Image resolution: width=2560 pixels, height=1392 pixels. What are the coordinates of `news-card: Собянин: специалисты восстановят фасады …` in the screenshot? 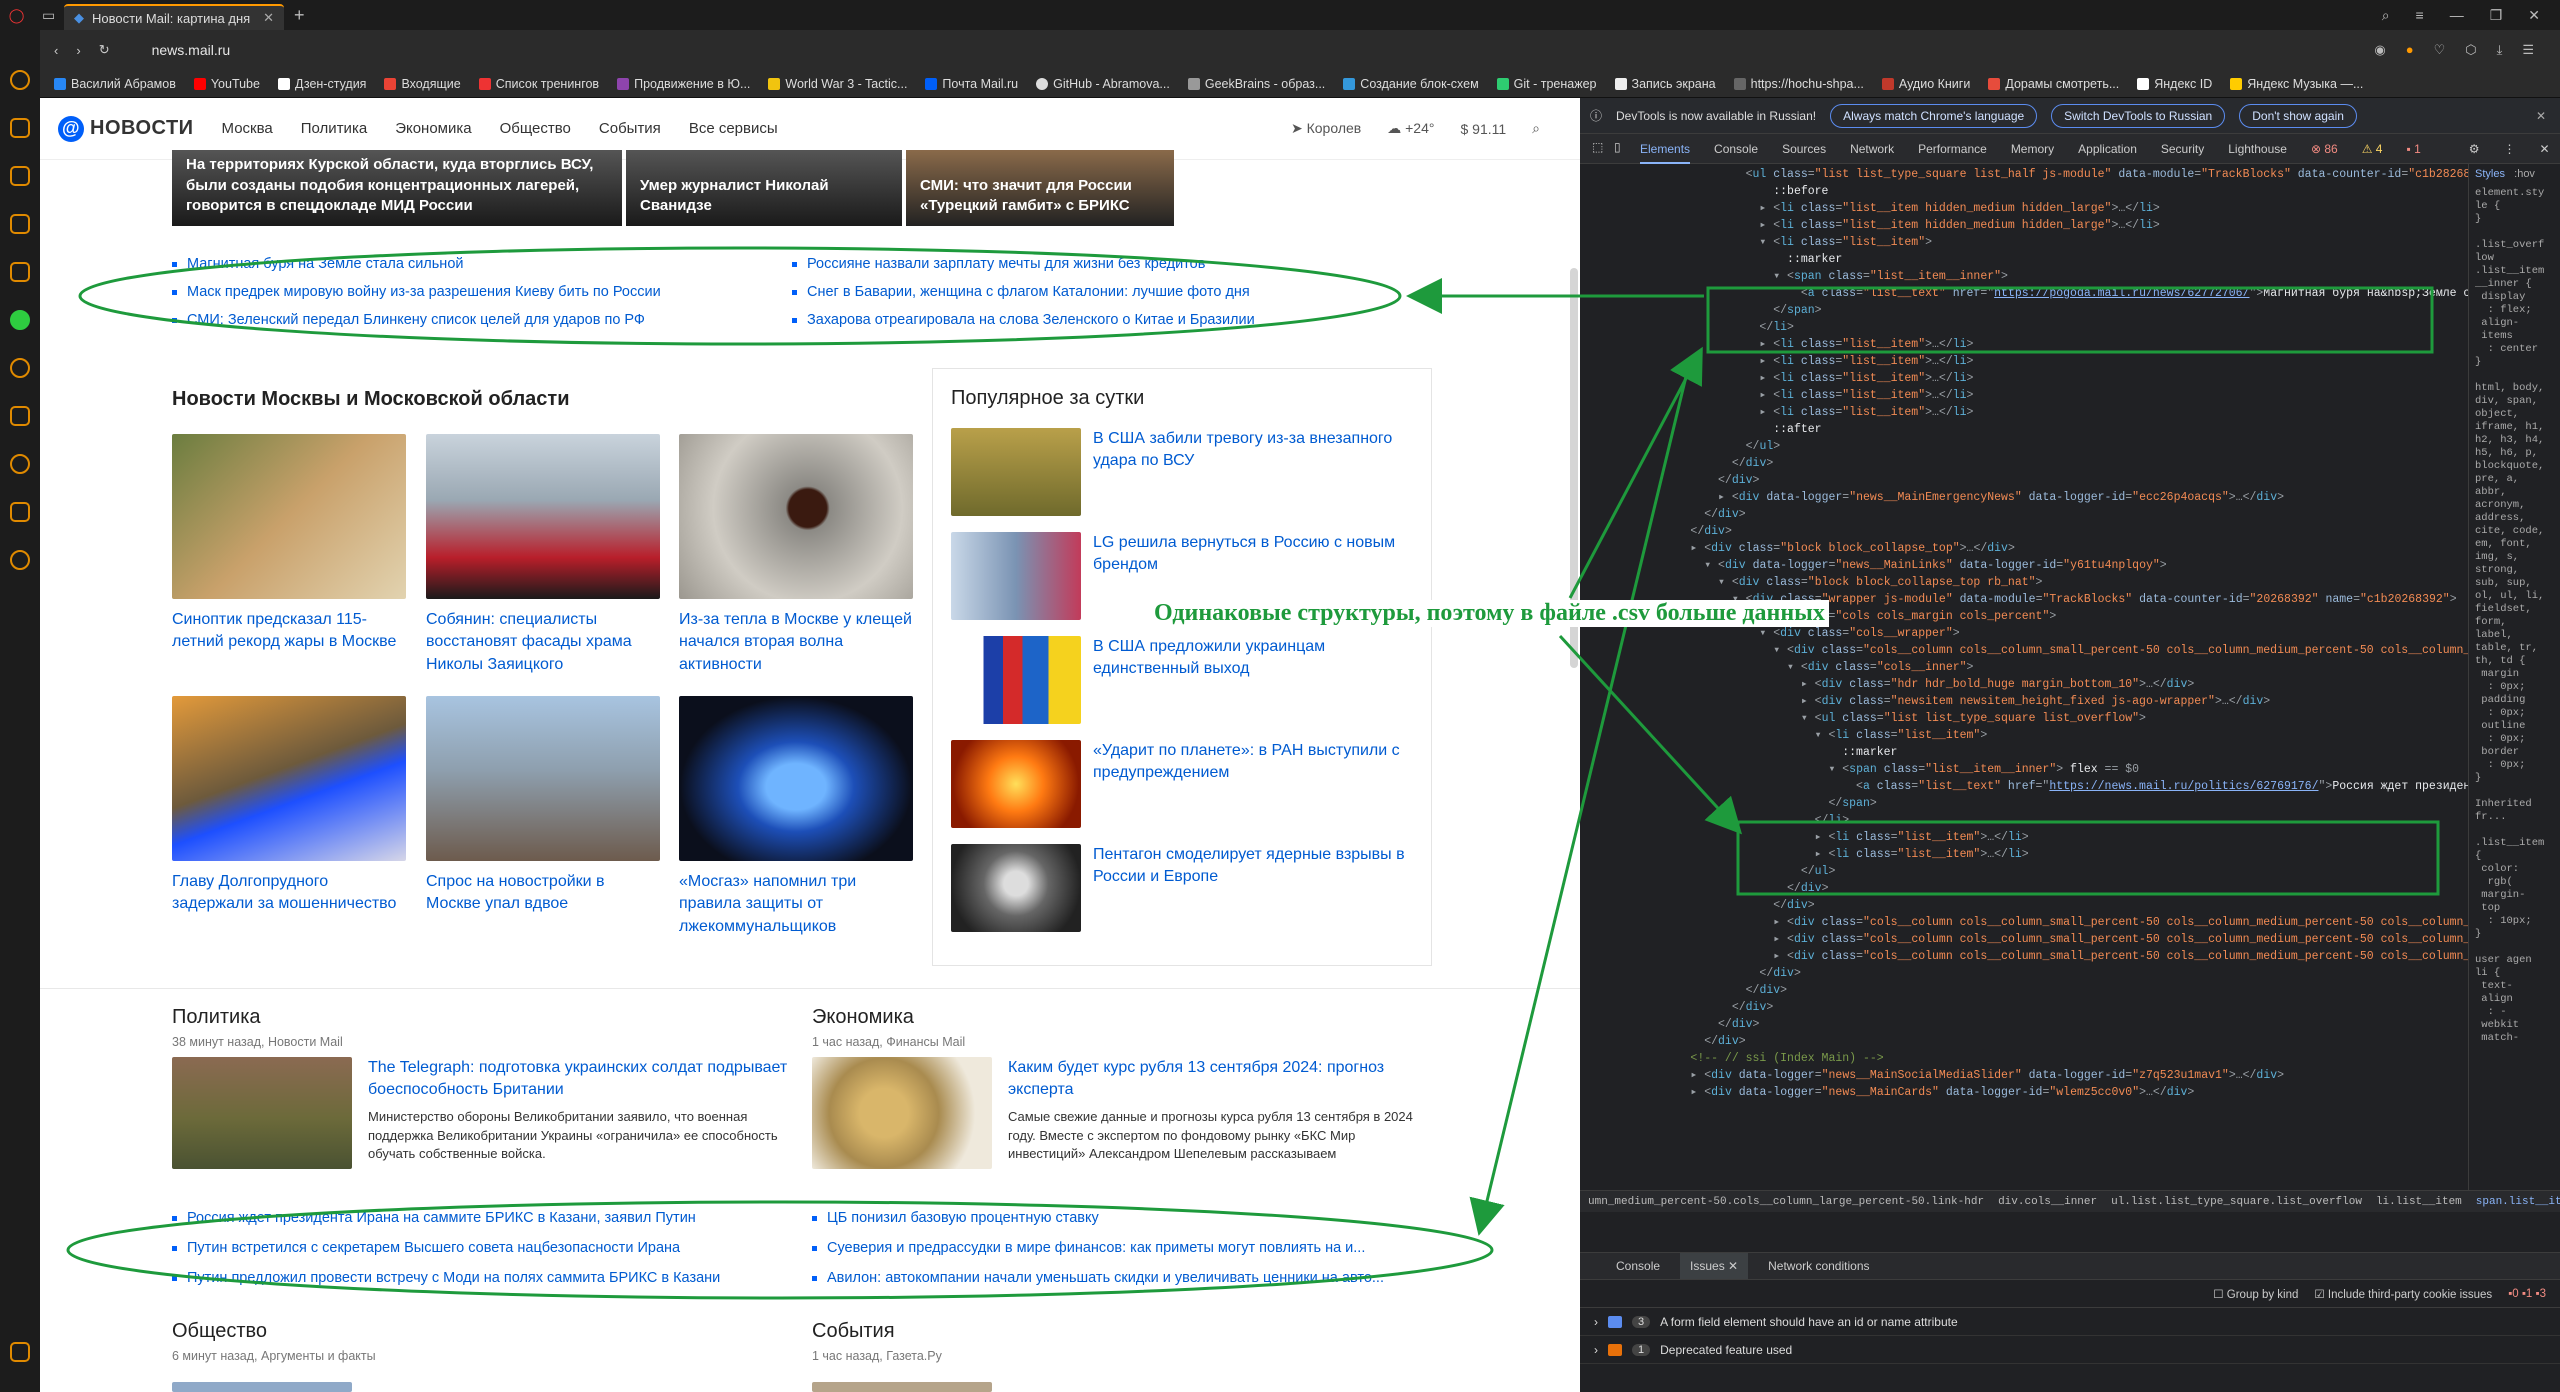 It's located at (543, 555).